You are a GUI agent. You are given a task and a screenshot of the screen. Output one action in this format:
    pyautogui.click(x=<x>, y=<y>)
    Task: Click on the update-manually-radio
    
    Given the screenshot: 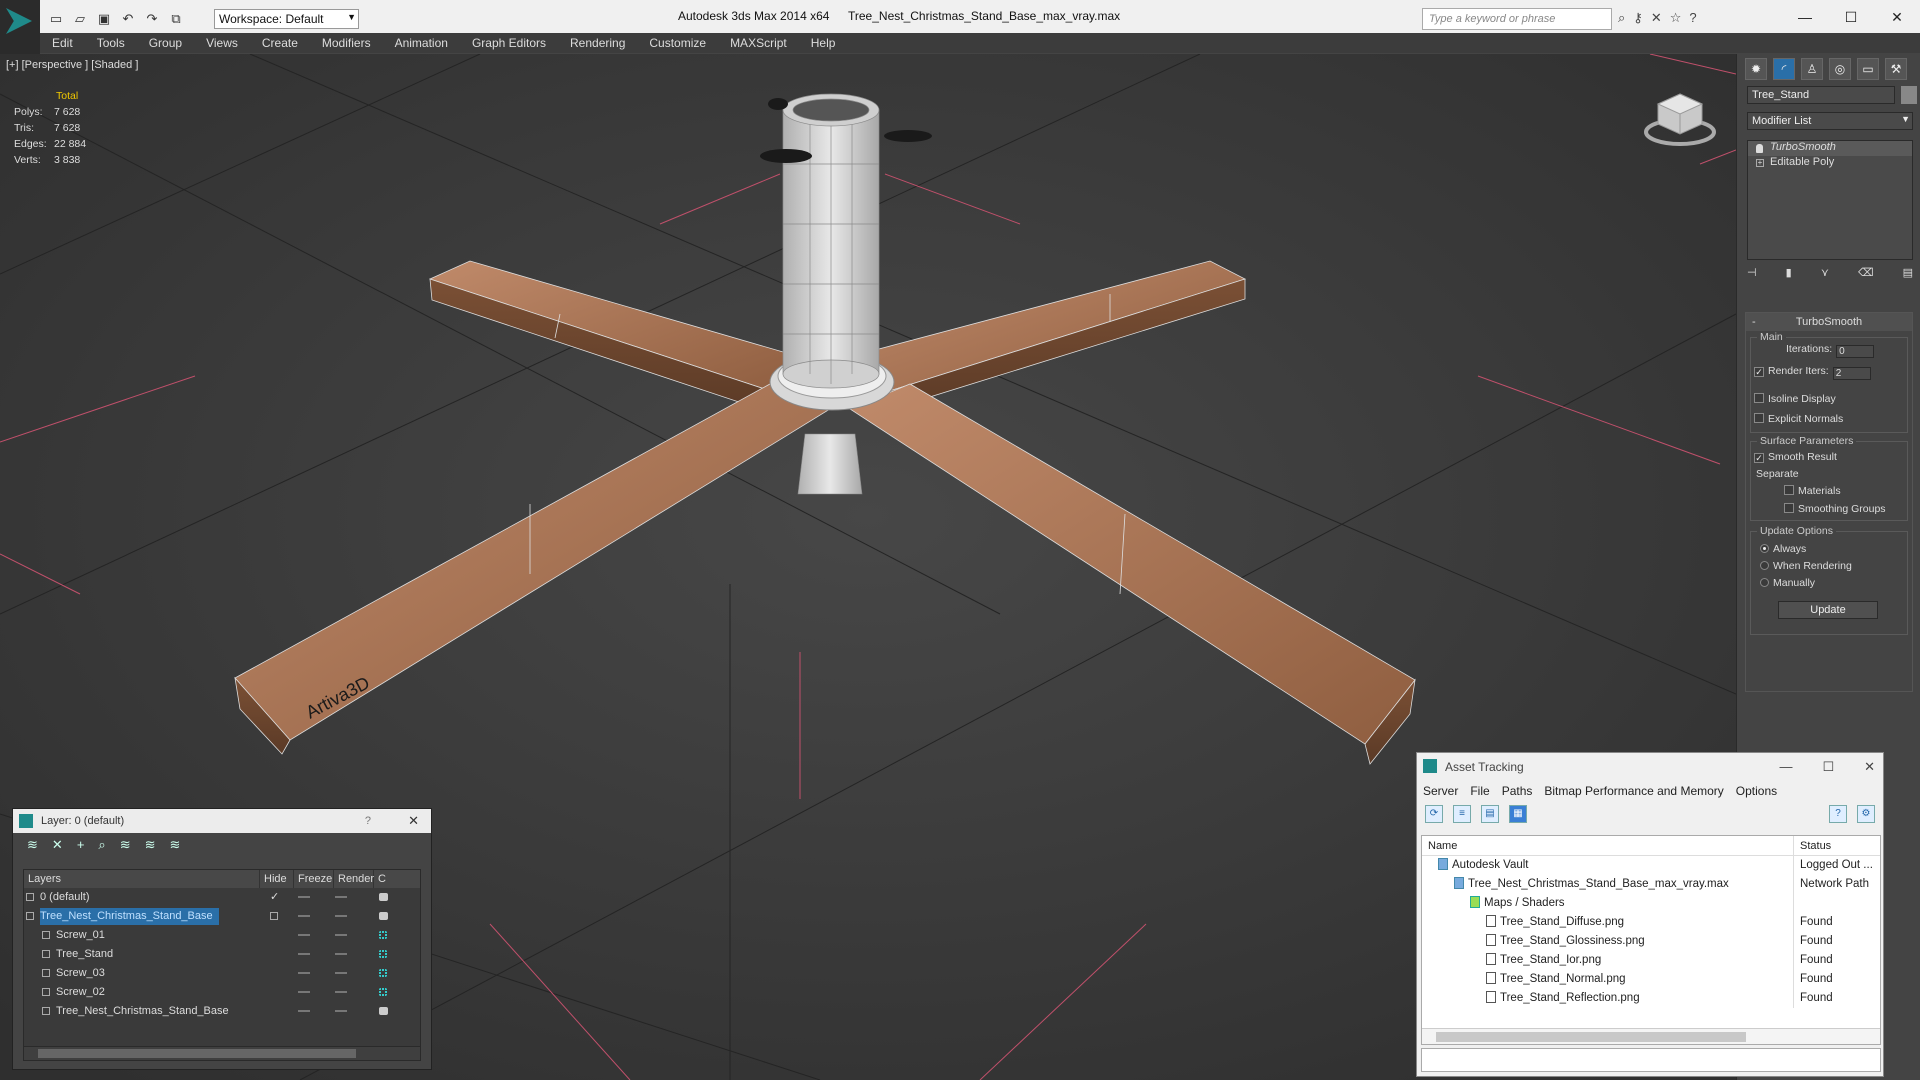 What is the action you would take?
    pyautogui.click(x=1764, y=582)
    